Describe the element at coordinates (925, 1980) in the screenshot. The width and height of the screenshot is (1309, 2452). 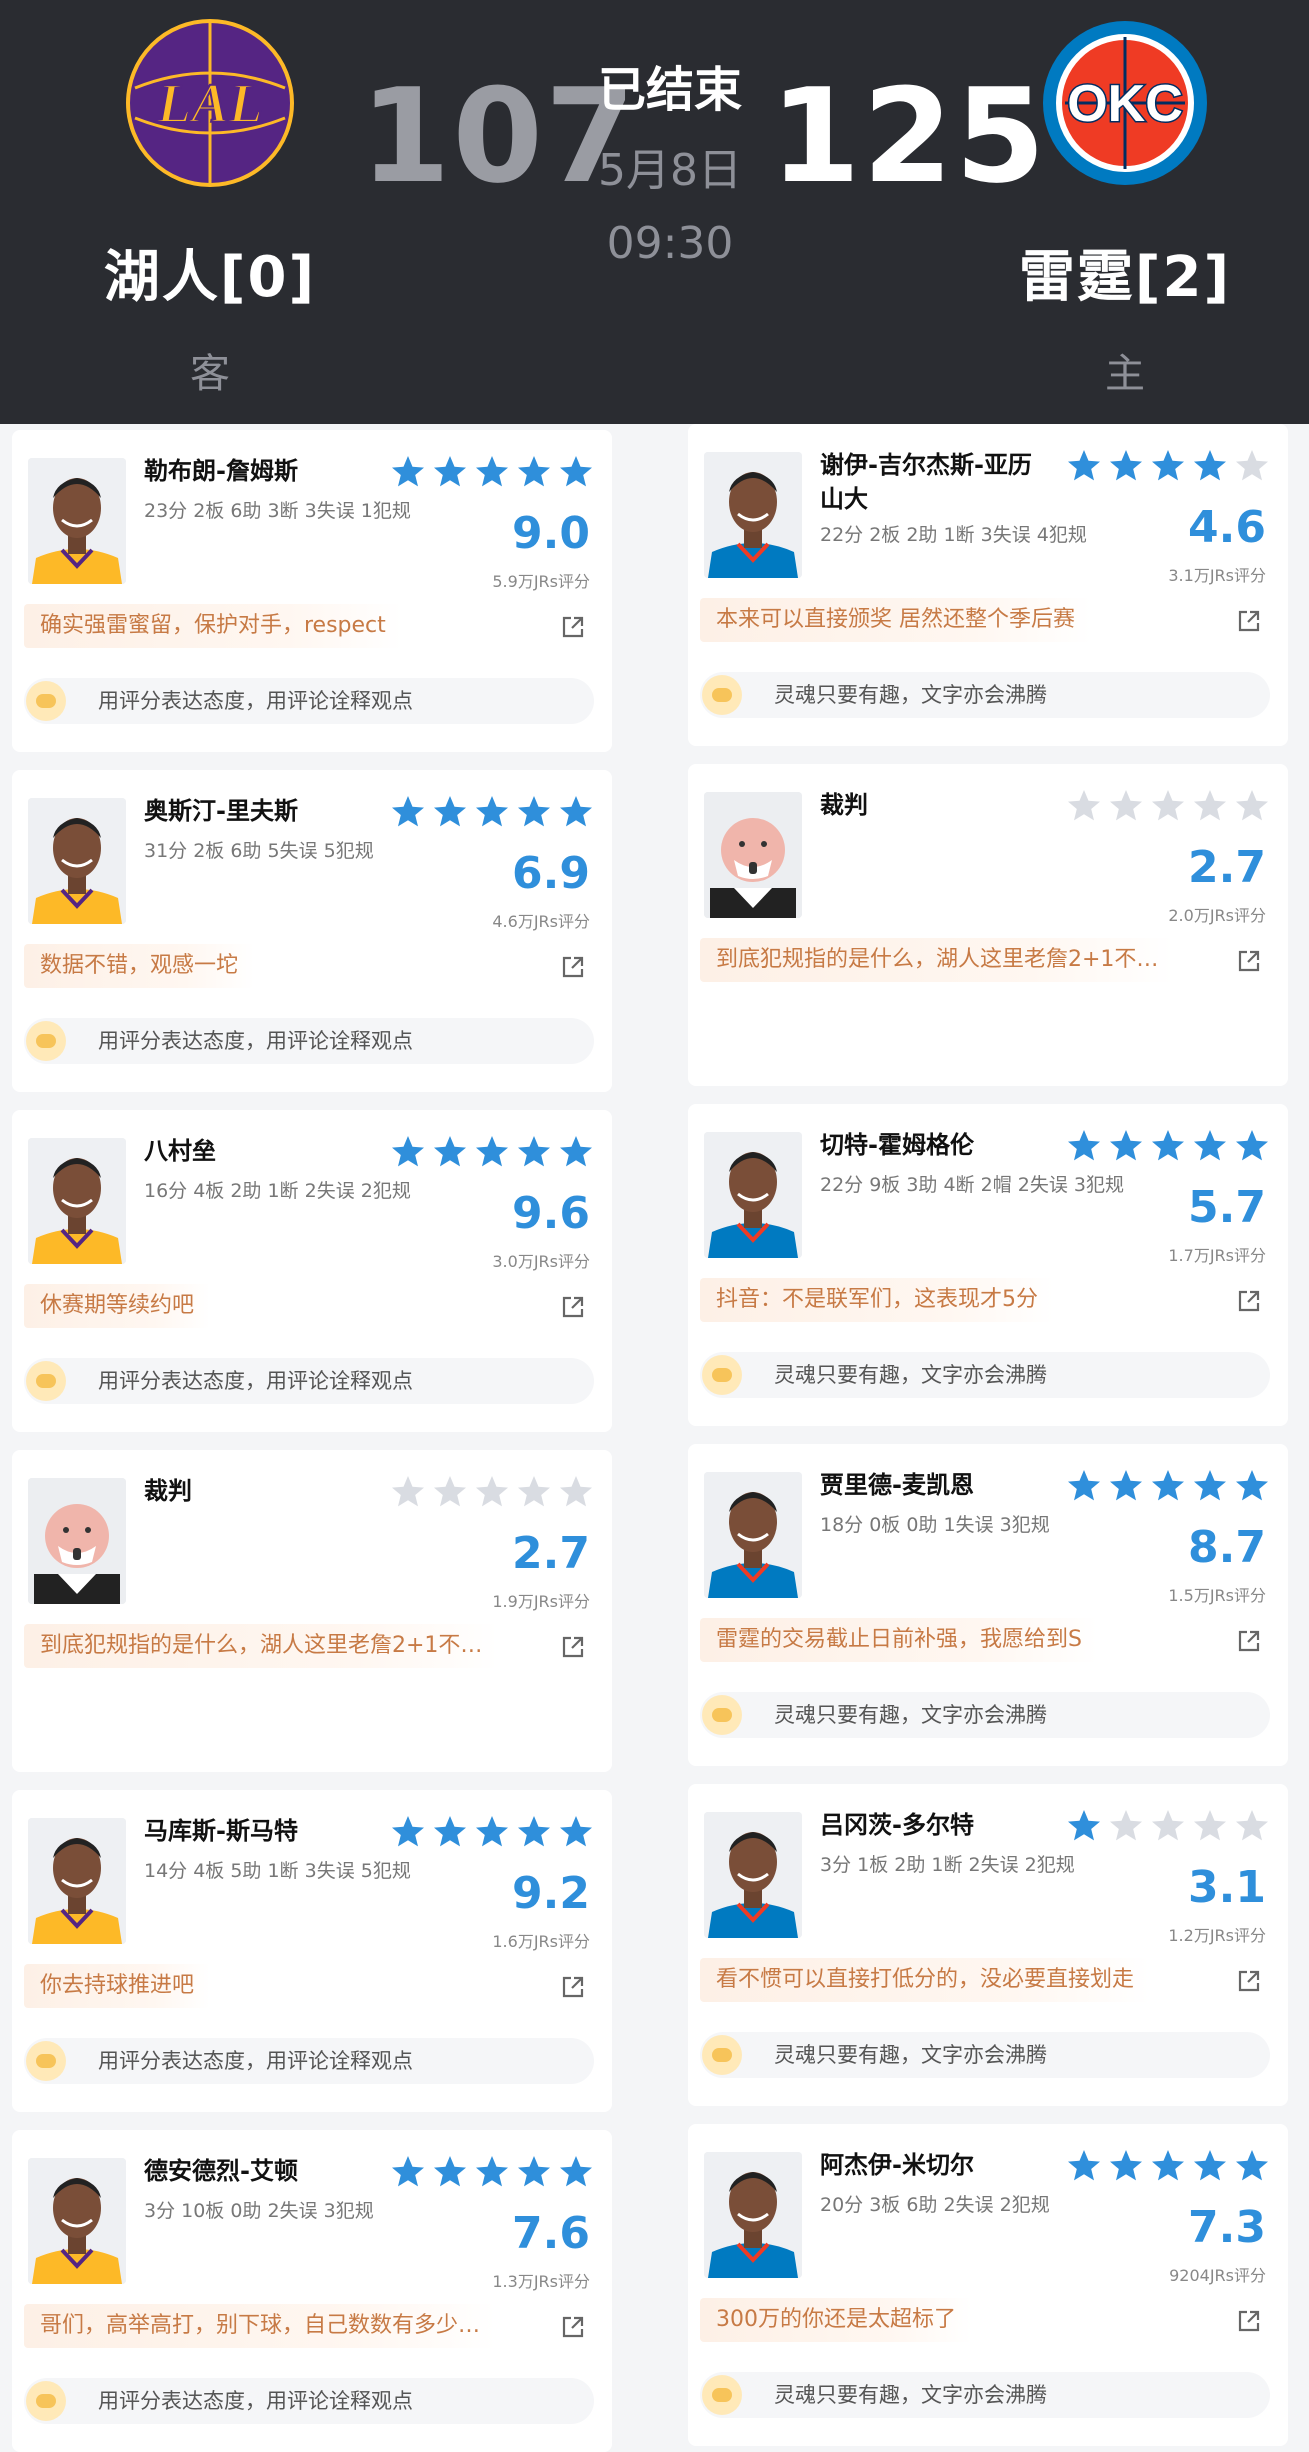
I see `hot-comment: 看不惯可以直接打低分的，没必要直接划走` at that location.